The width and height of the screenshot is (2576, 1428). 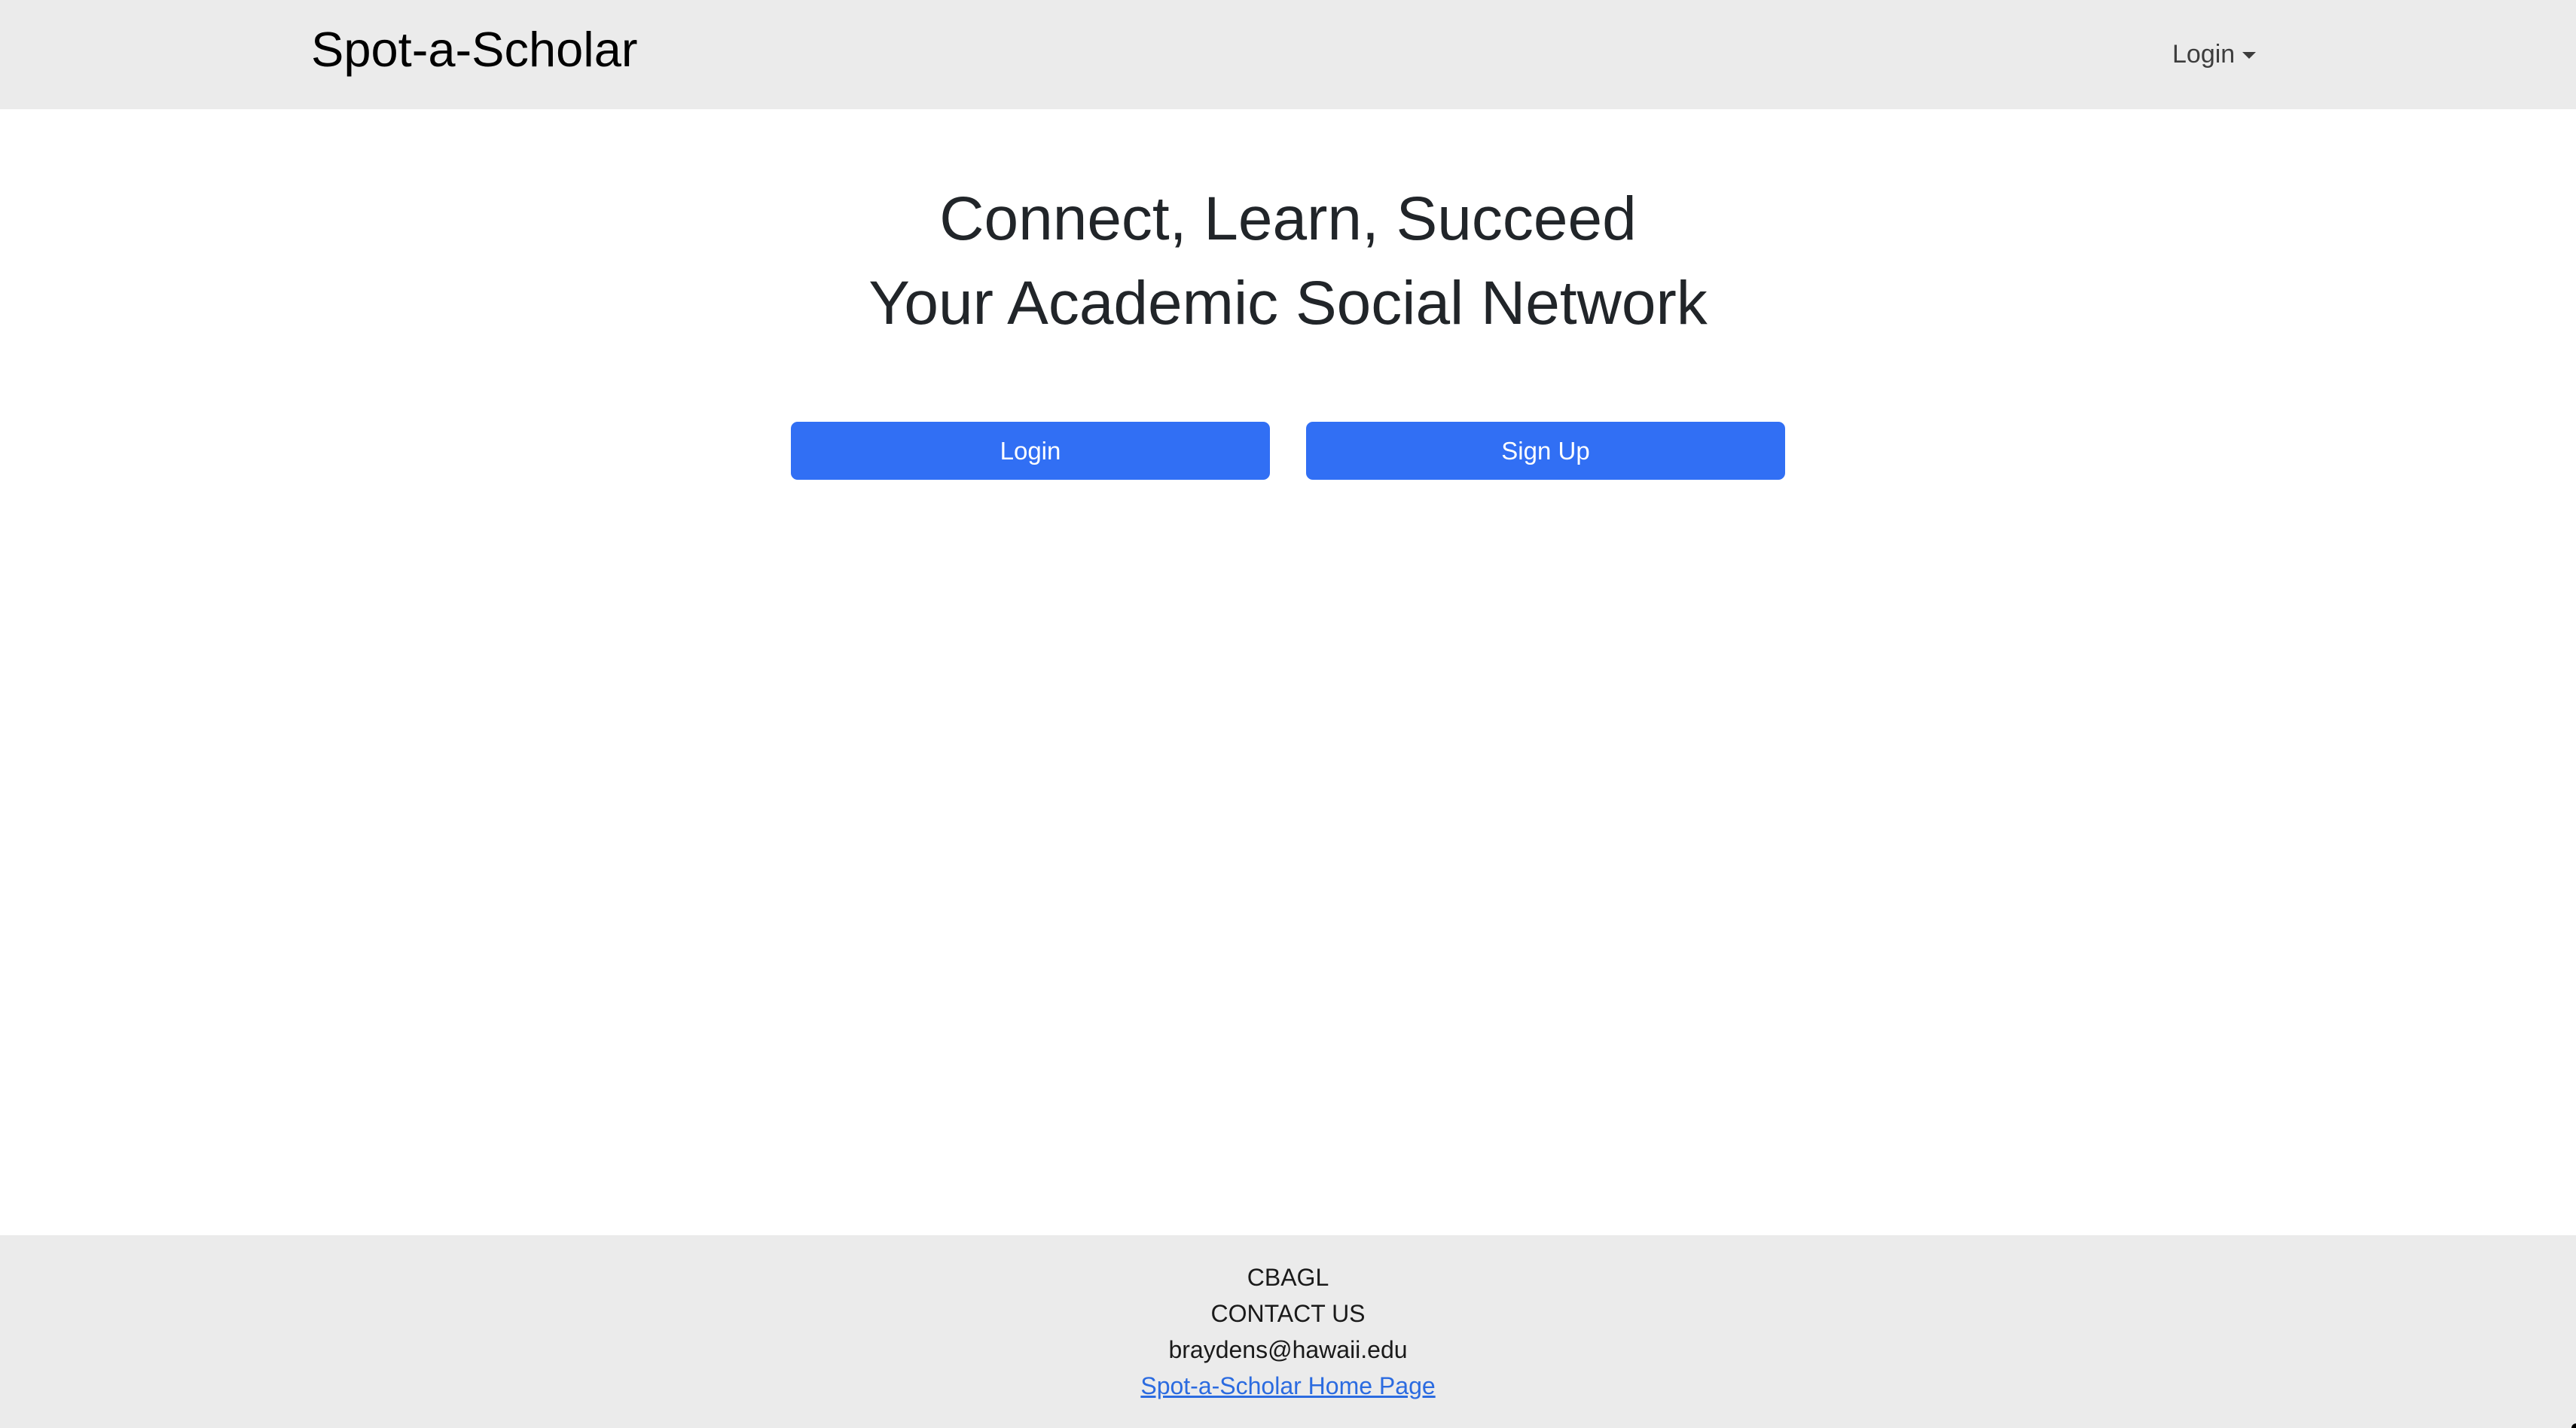 I want to click on brand-logo-link: Spot-a-Scholar, so click(x=475, y=49).